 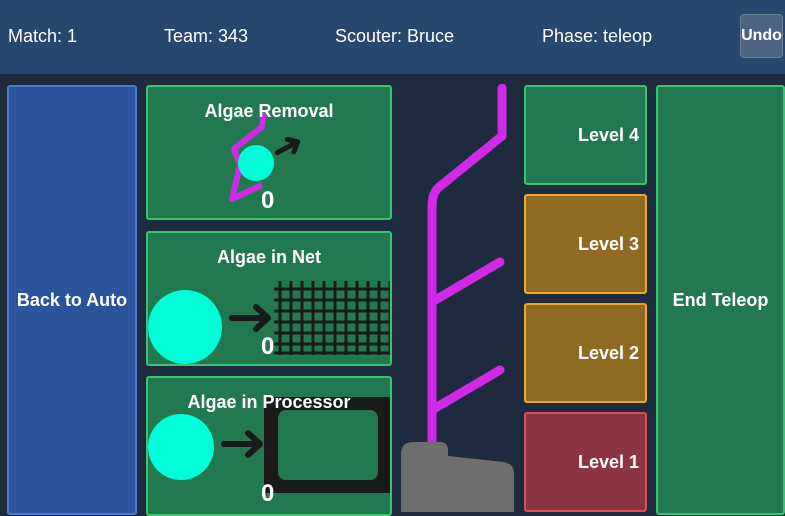 I want to click on end-teleop-button: End Teleop, so click(x=720, y=300).